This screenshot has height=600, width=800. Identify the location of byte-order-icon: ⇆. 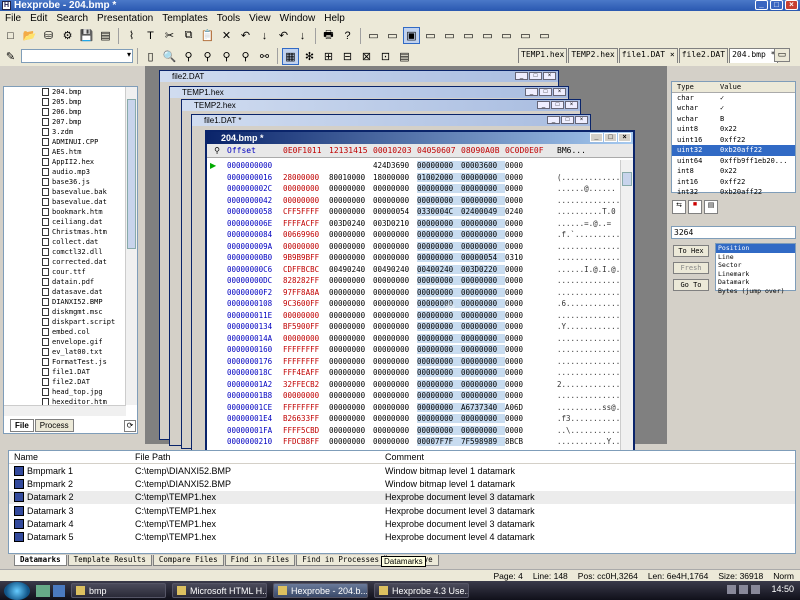
(679, 207).